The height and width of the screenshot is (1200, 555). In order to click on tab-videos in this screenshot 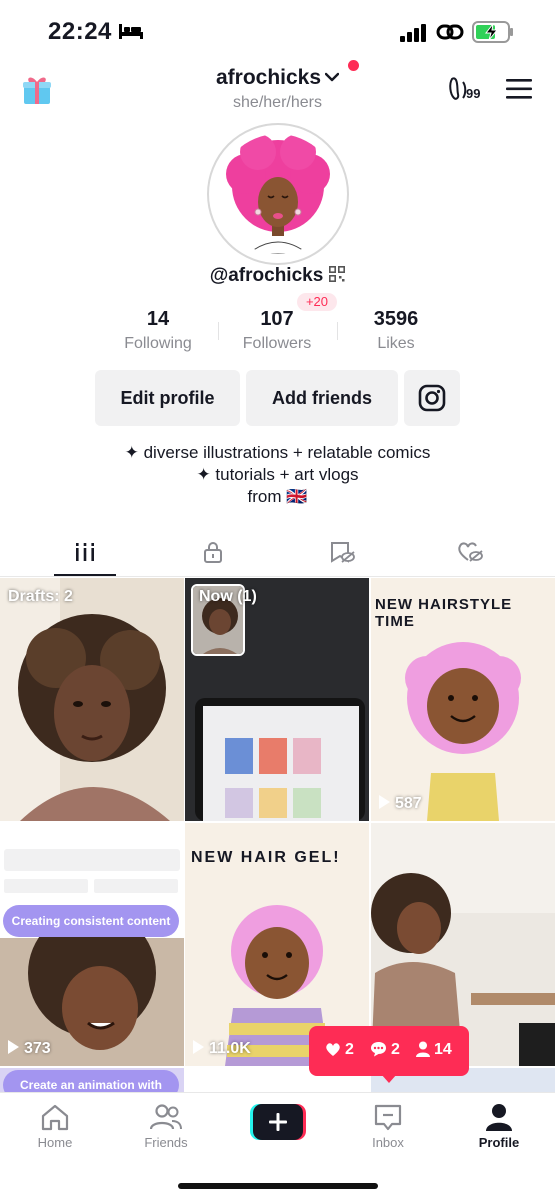, I will do `click(85, 556)`.